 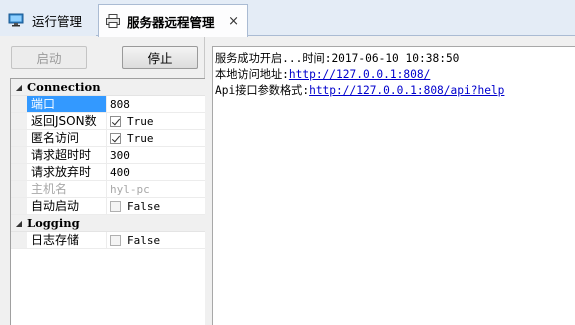 I want to click on property-value: hyl-pc, so click(x=130, y=189).